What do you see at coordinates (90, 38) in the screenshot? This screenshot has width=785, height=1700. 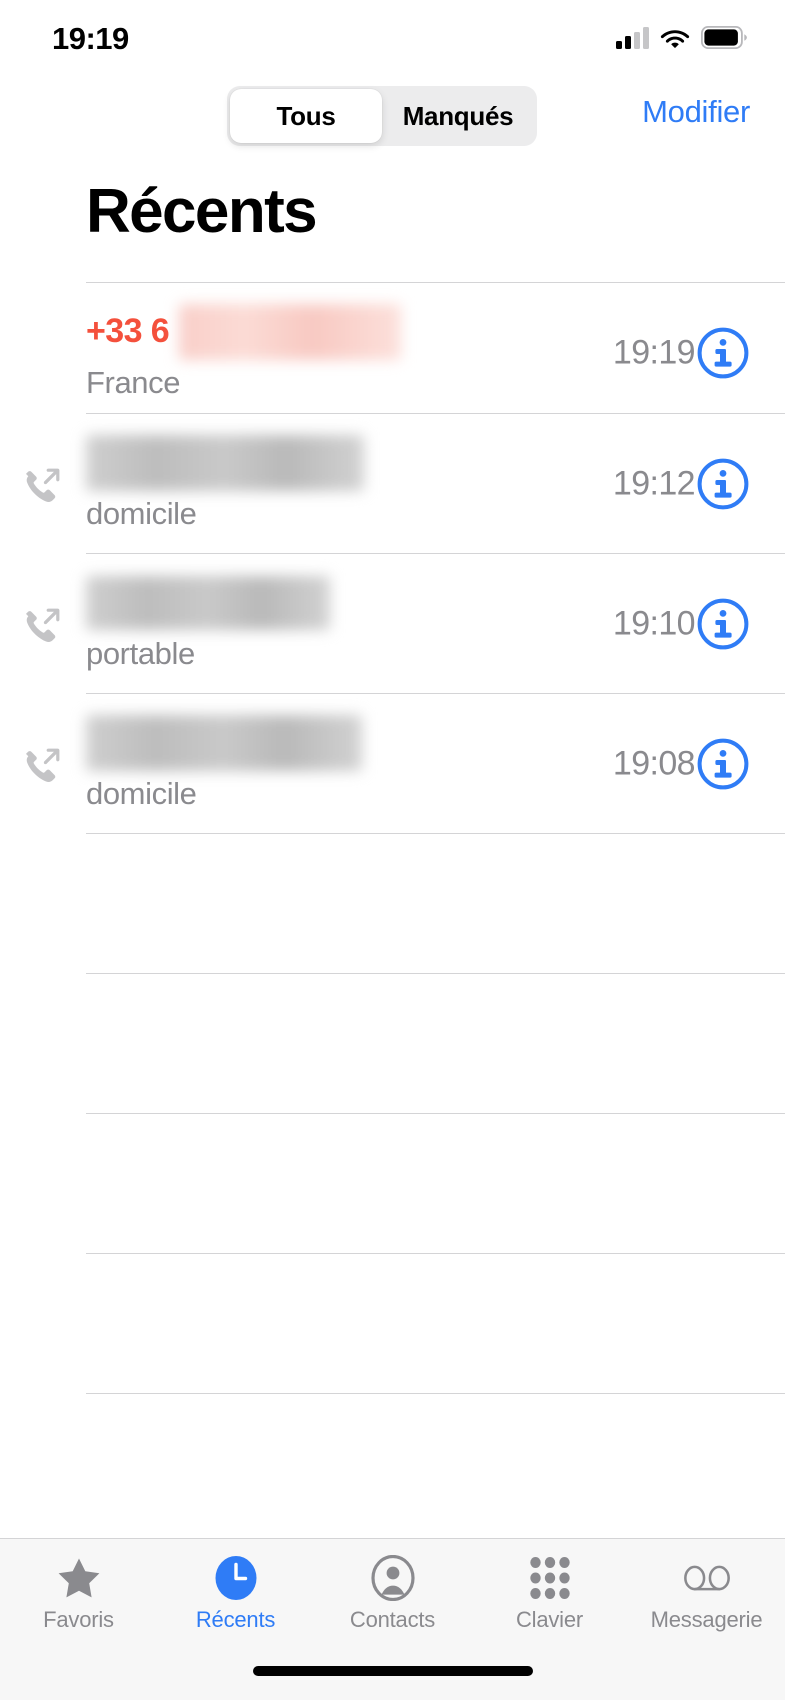 I see `status-bar-clock: 19:19` at bounding box center [90, 38].